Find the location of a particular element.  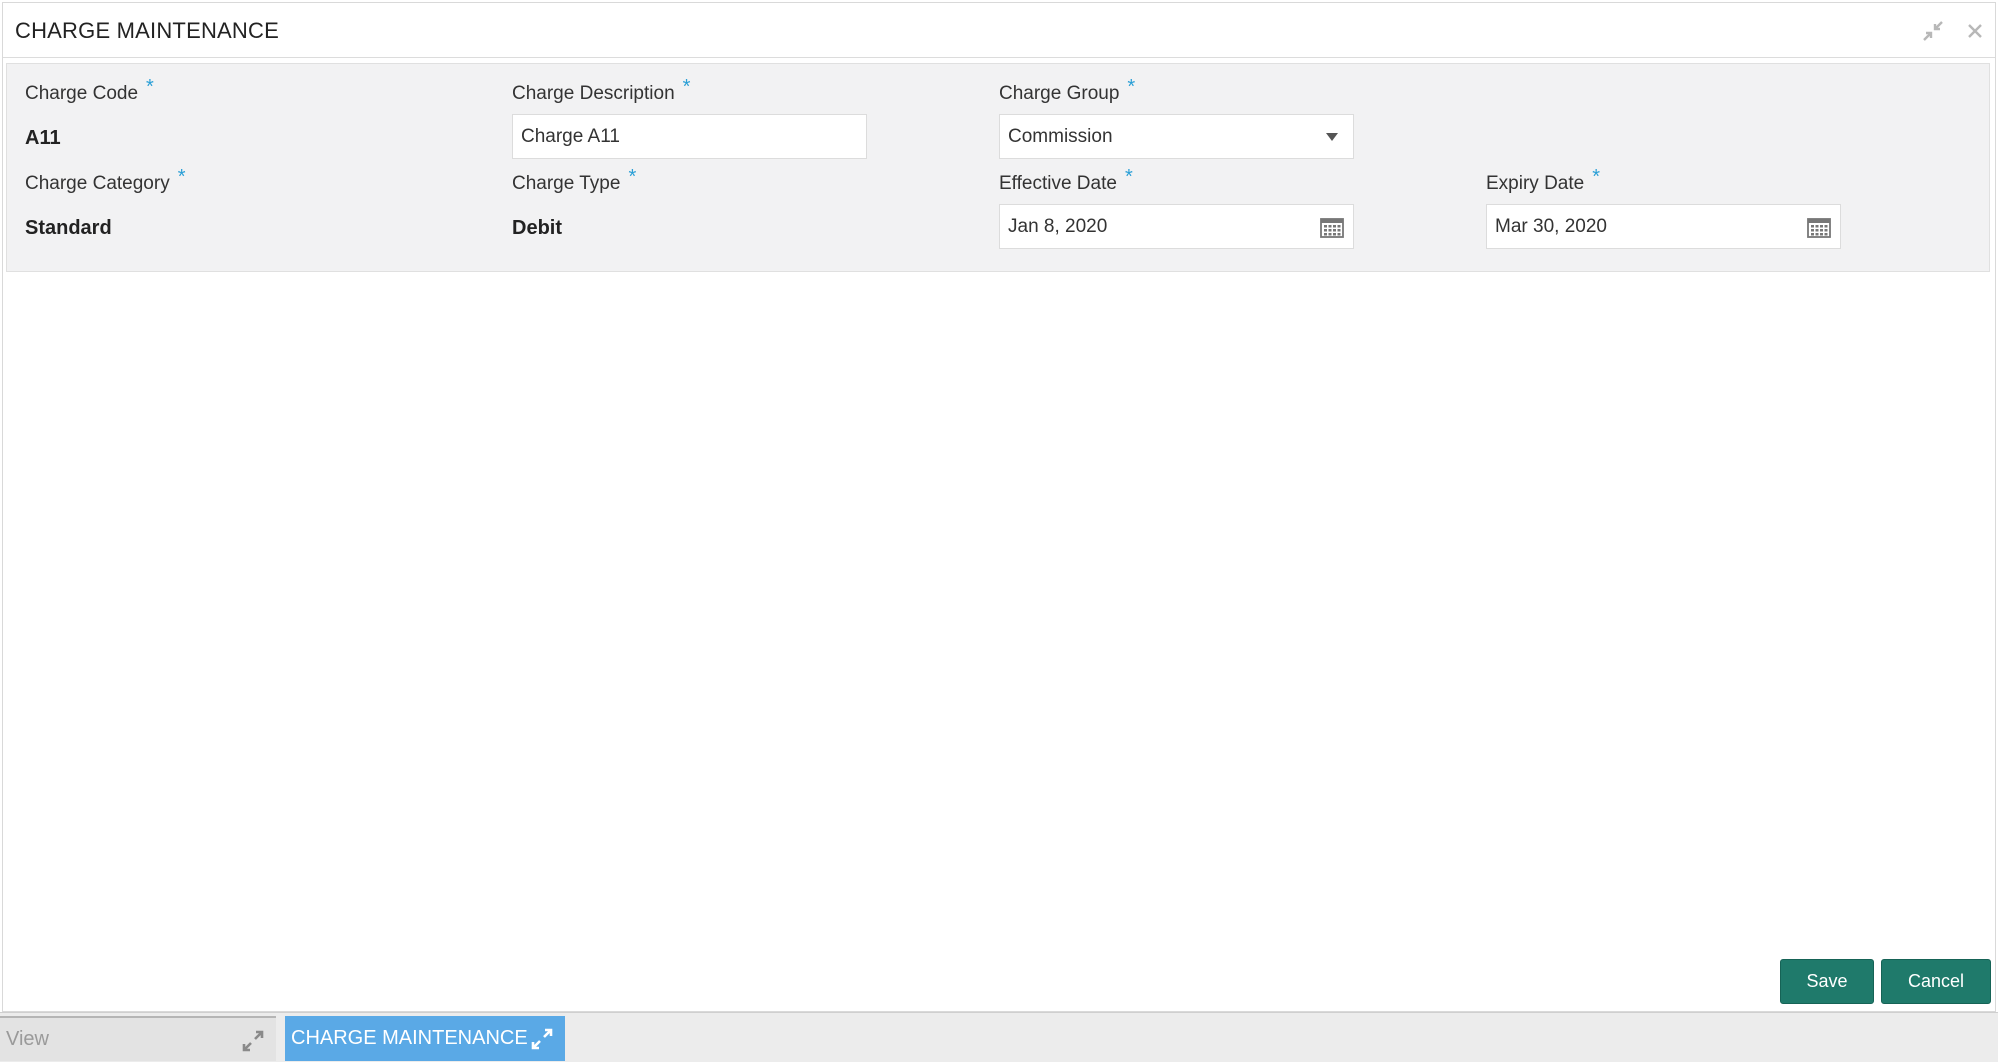

minimize-arrows-icon is located at coordinates (1933, 31).